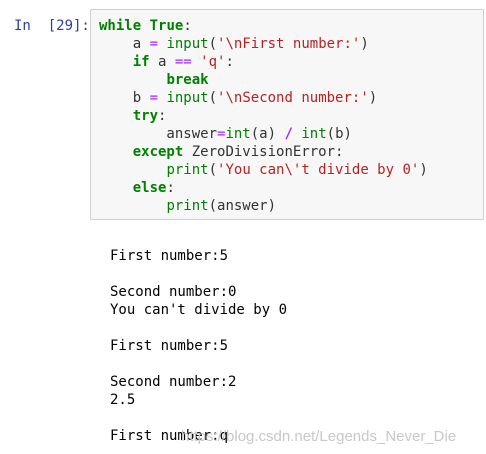 The width and height of the screenshot is (486, 454). I want to click on code-token: try, so click(145, 116).